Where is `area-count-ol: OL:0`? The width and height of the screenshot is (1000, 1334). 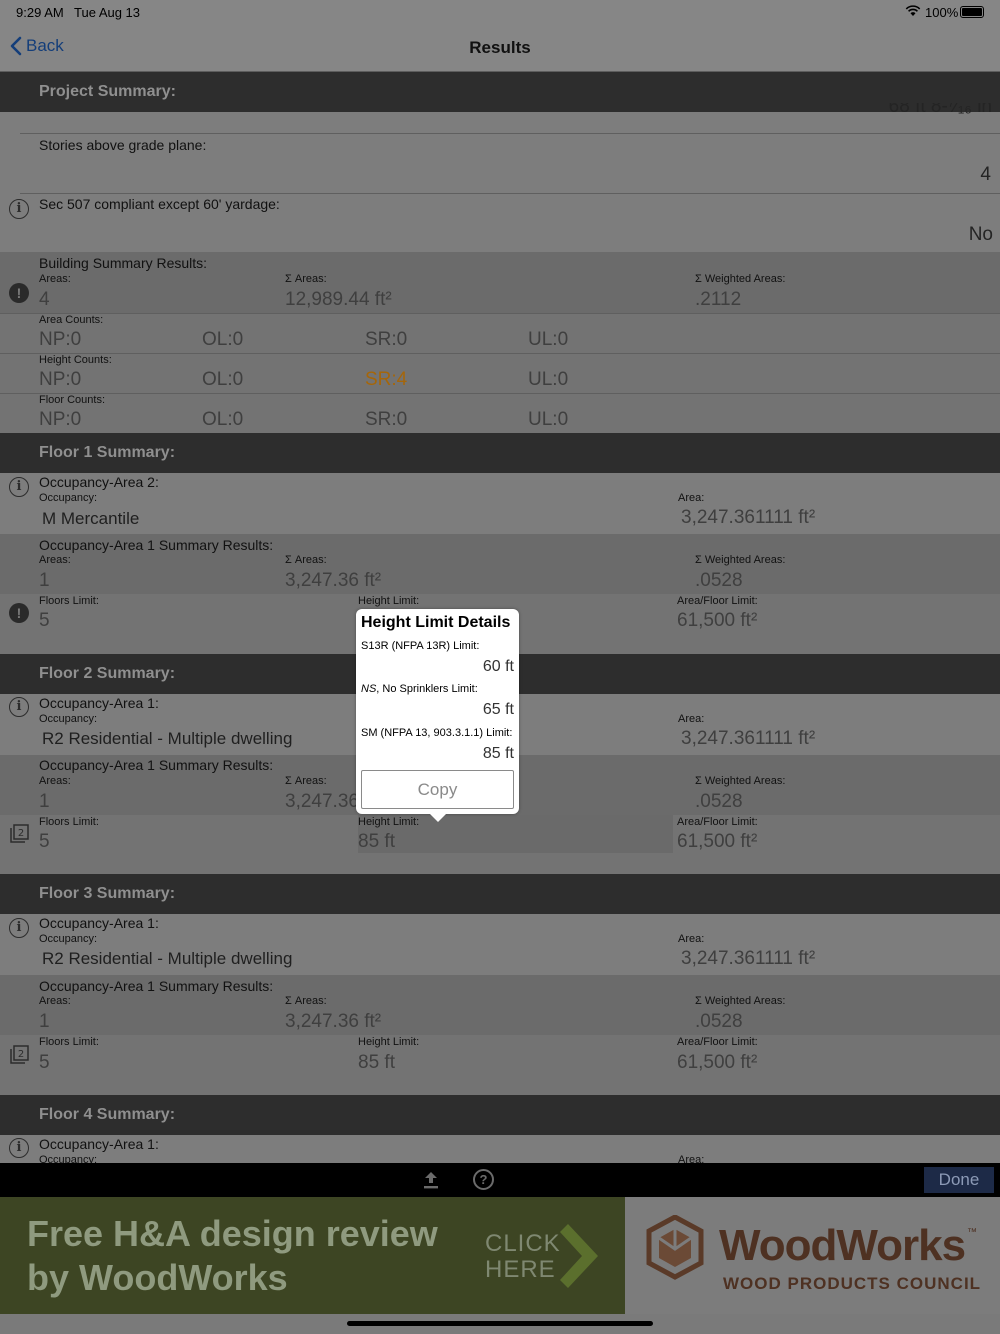
area-count-ol: OL:0 is located at coordinates (223, 339).